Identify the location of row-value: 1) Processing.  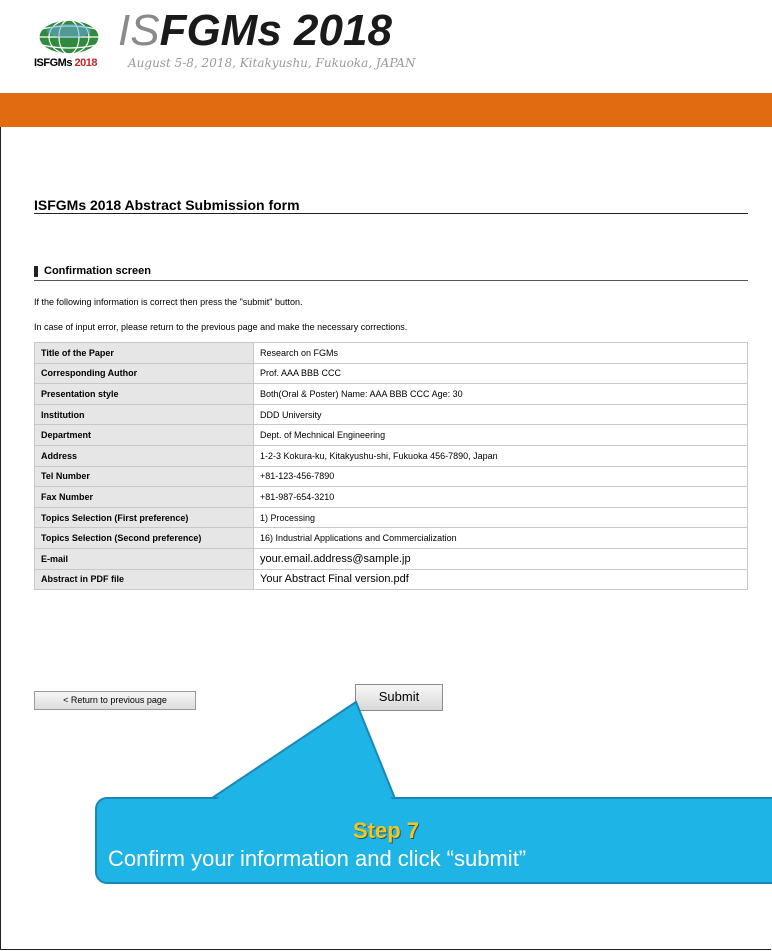
(500, 517).